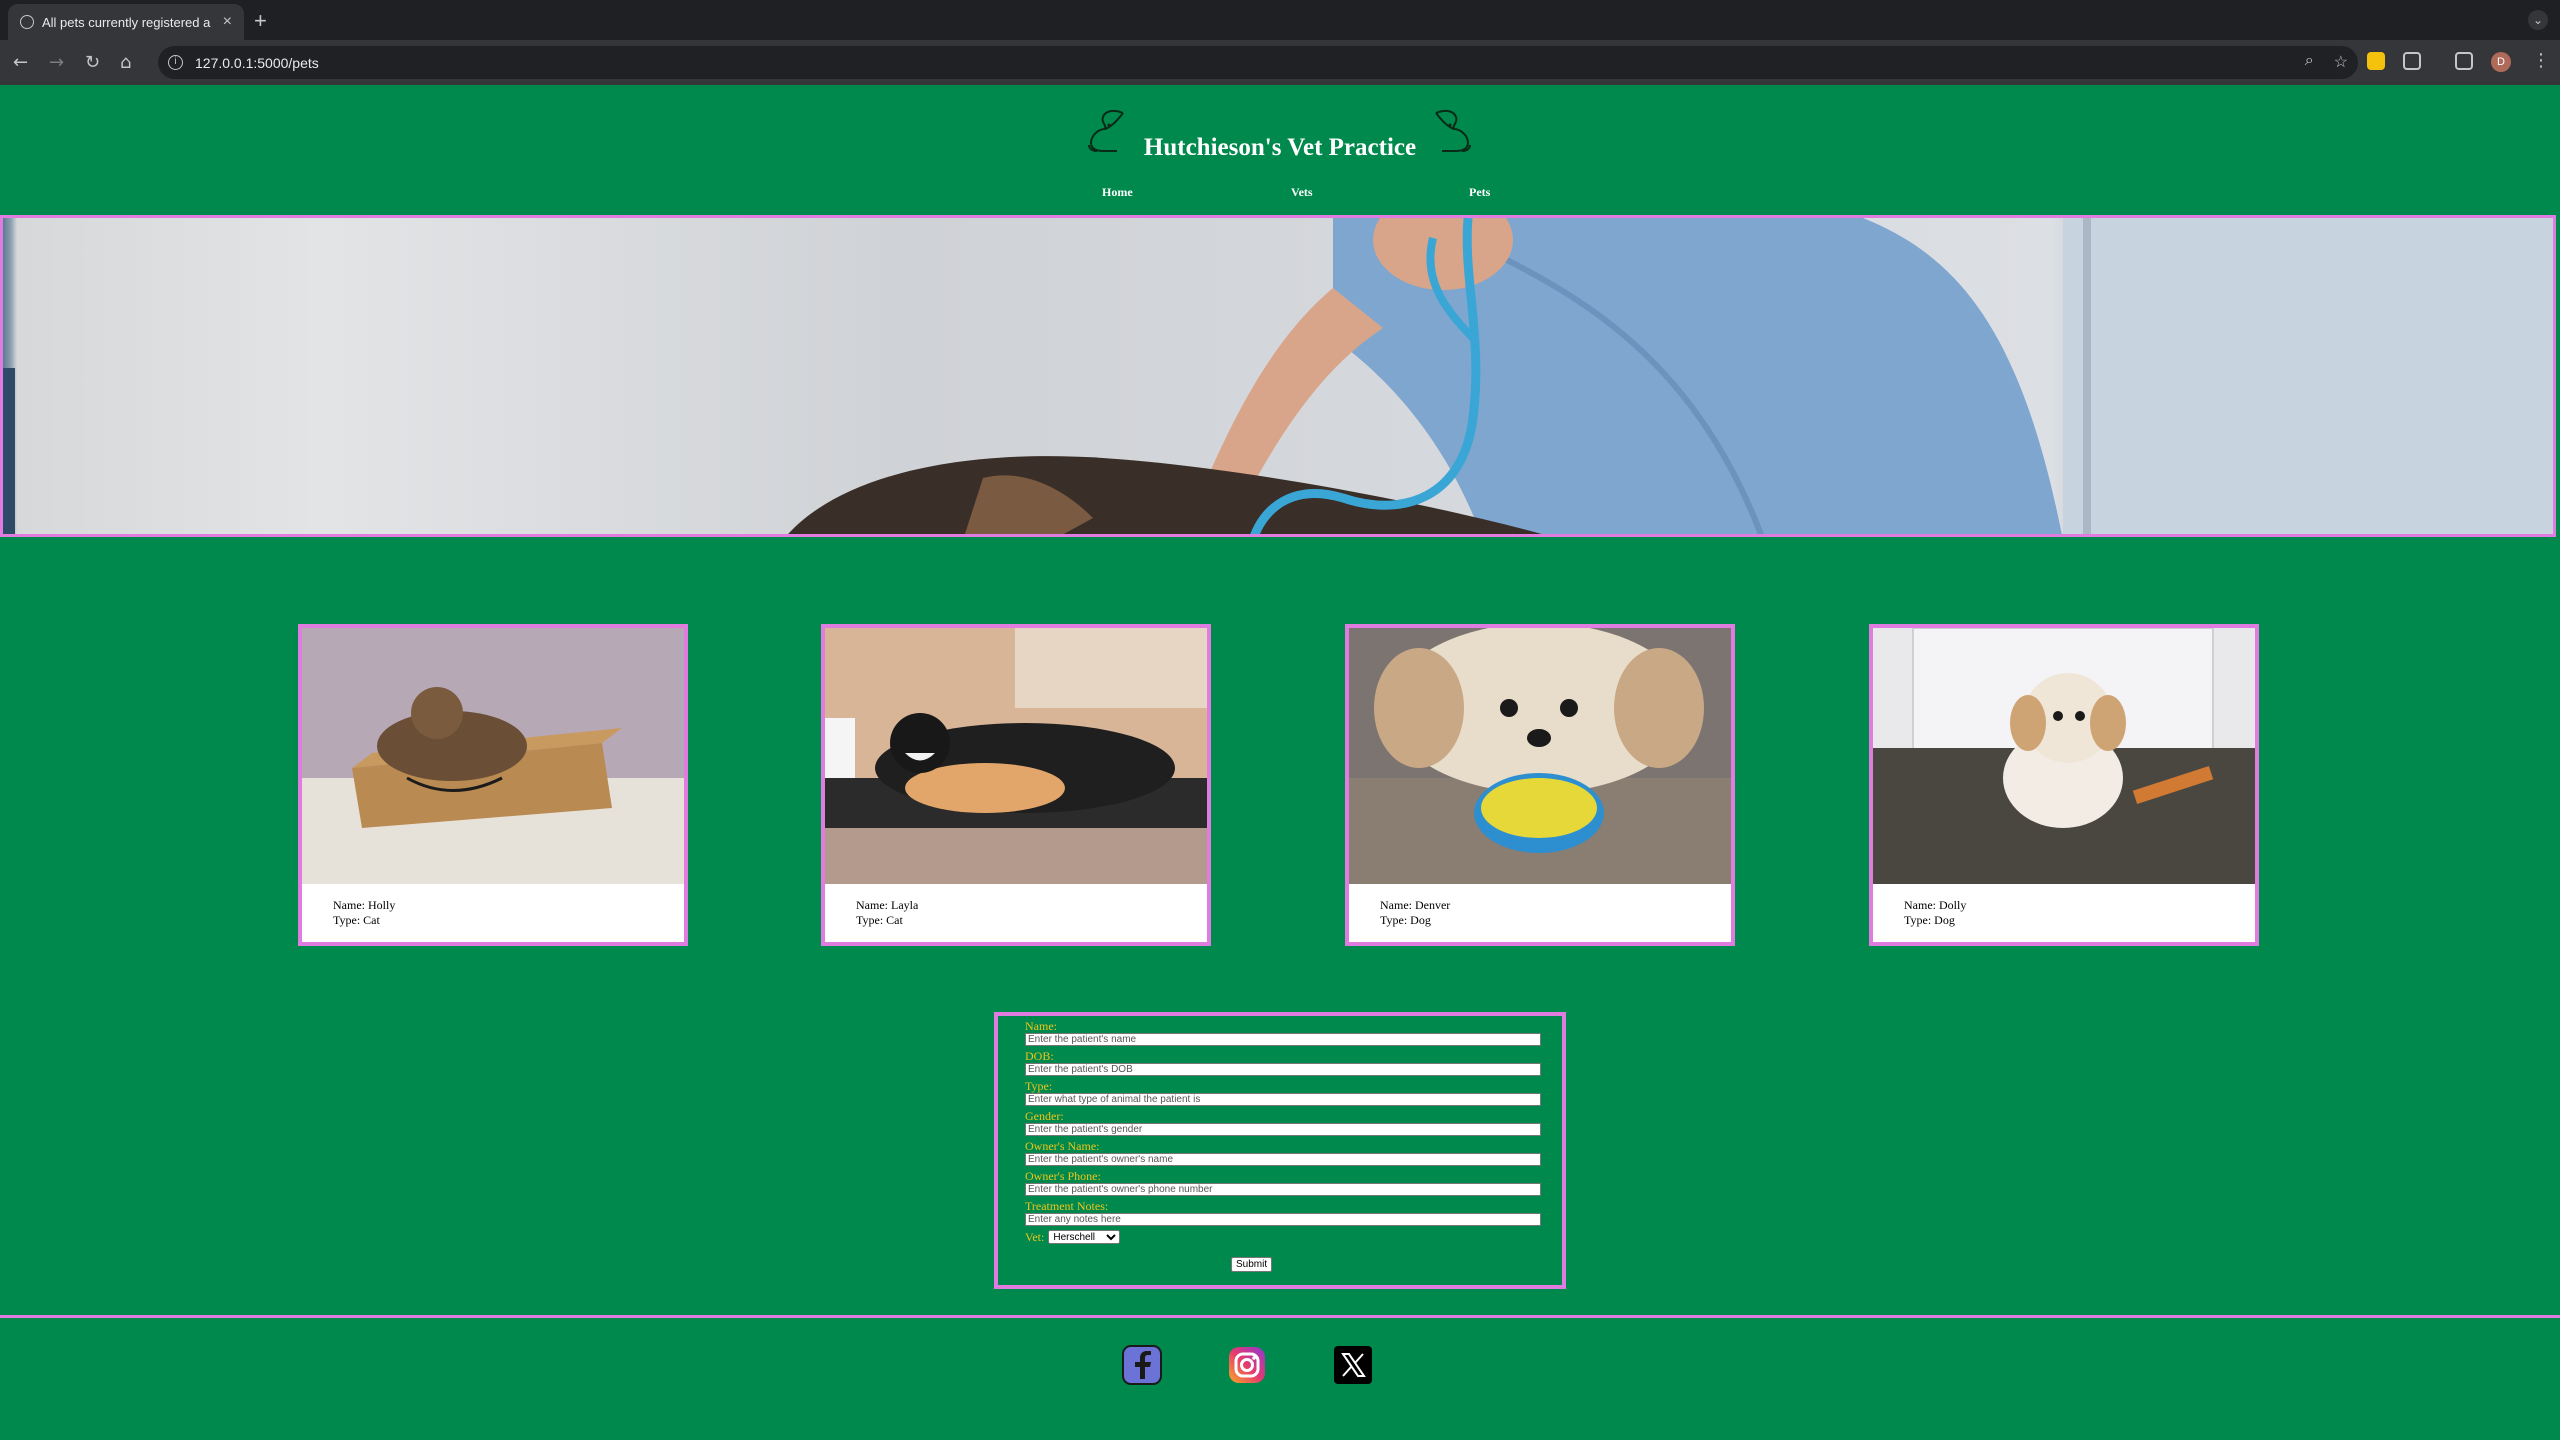 The width and height of the screenshot is (2560, 1440). I want to click on reload-icon: ↻, so click(92, 62).